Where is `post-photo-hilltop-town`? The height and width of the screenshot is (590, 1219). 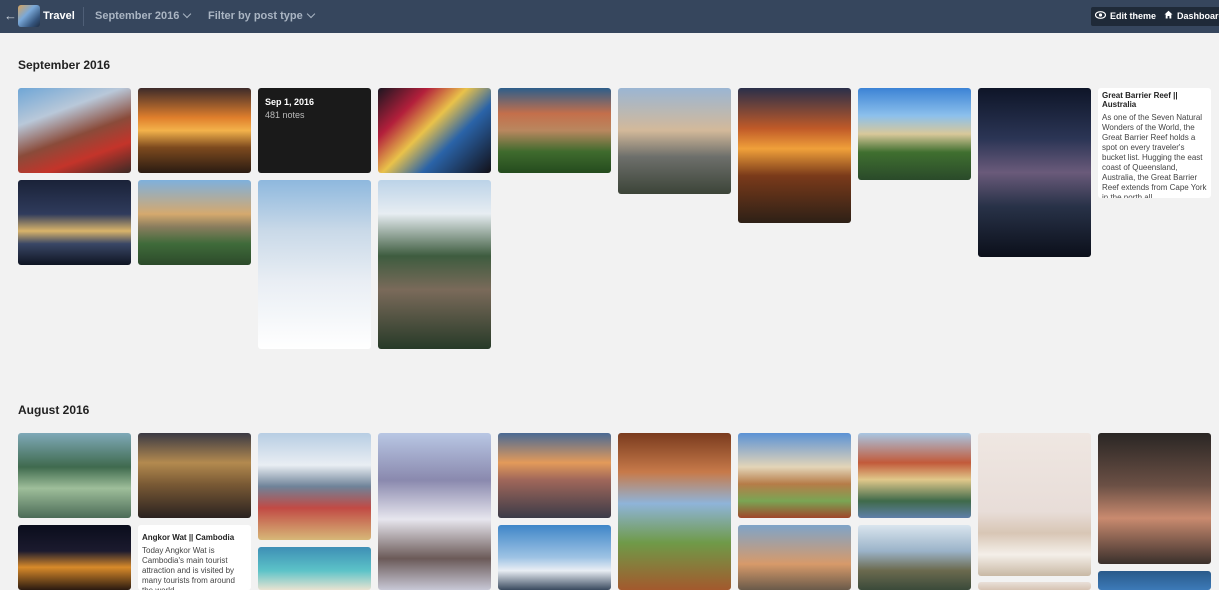 post-photo-hilltop-town is located at coordinates (554, 130).